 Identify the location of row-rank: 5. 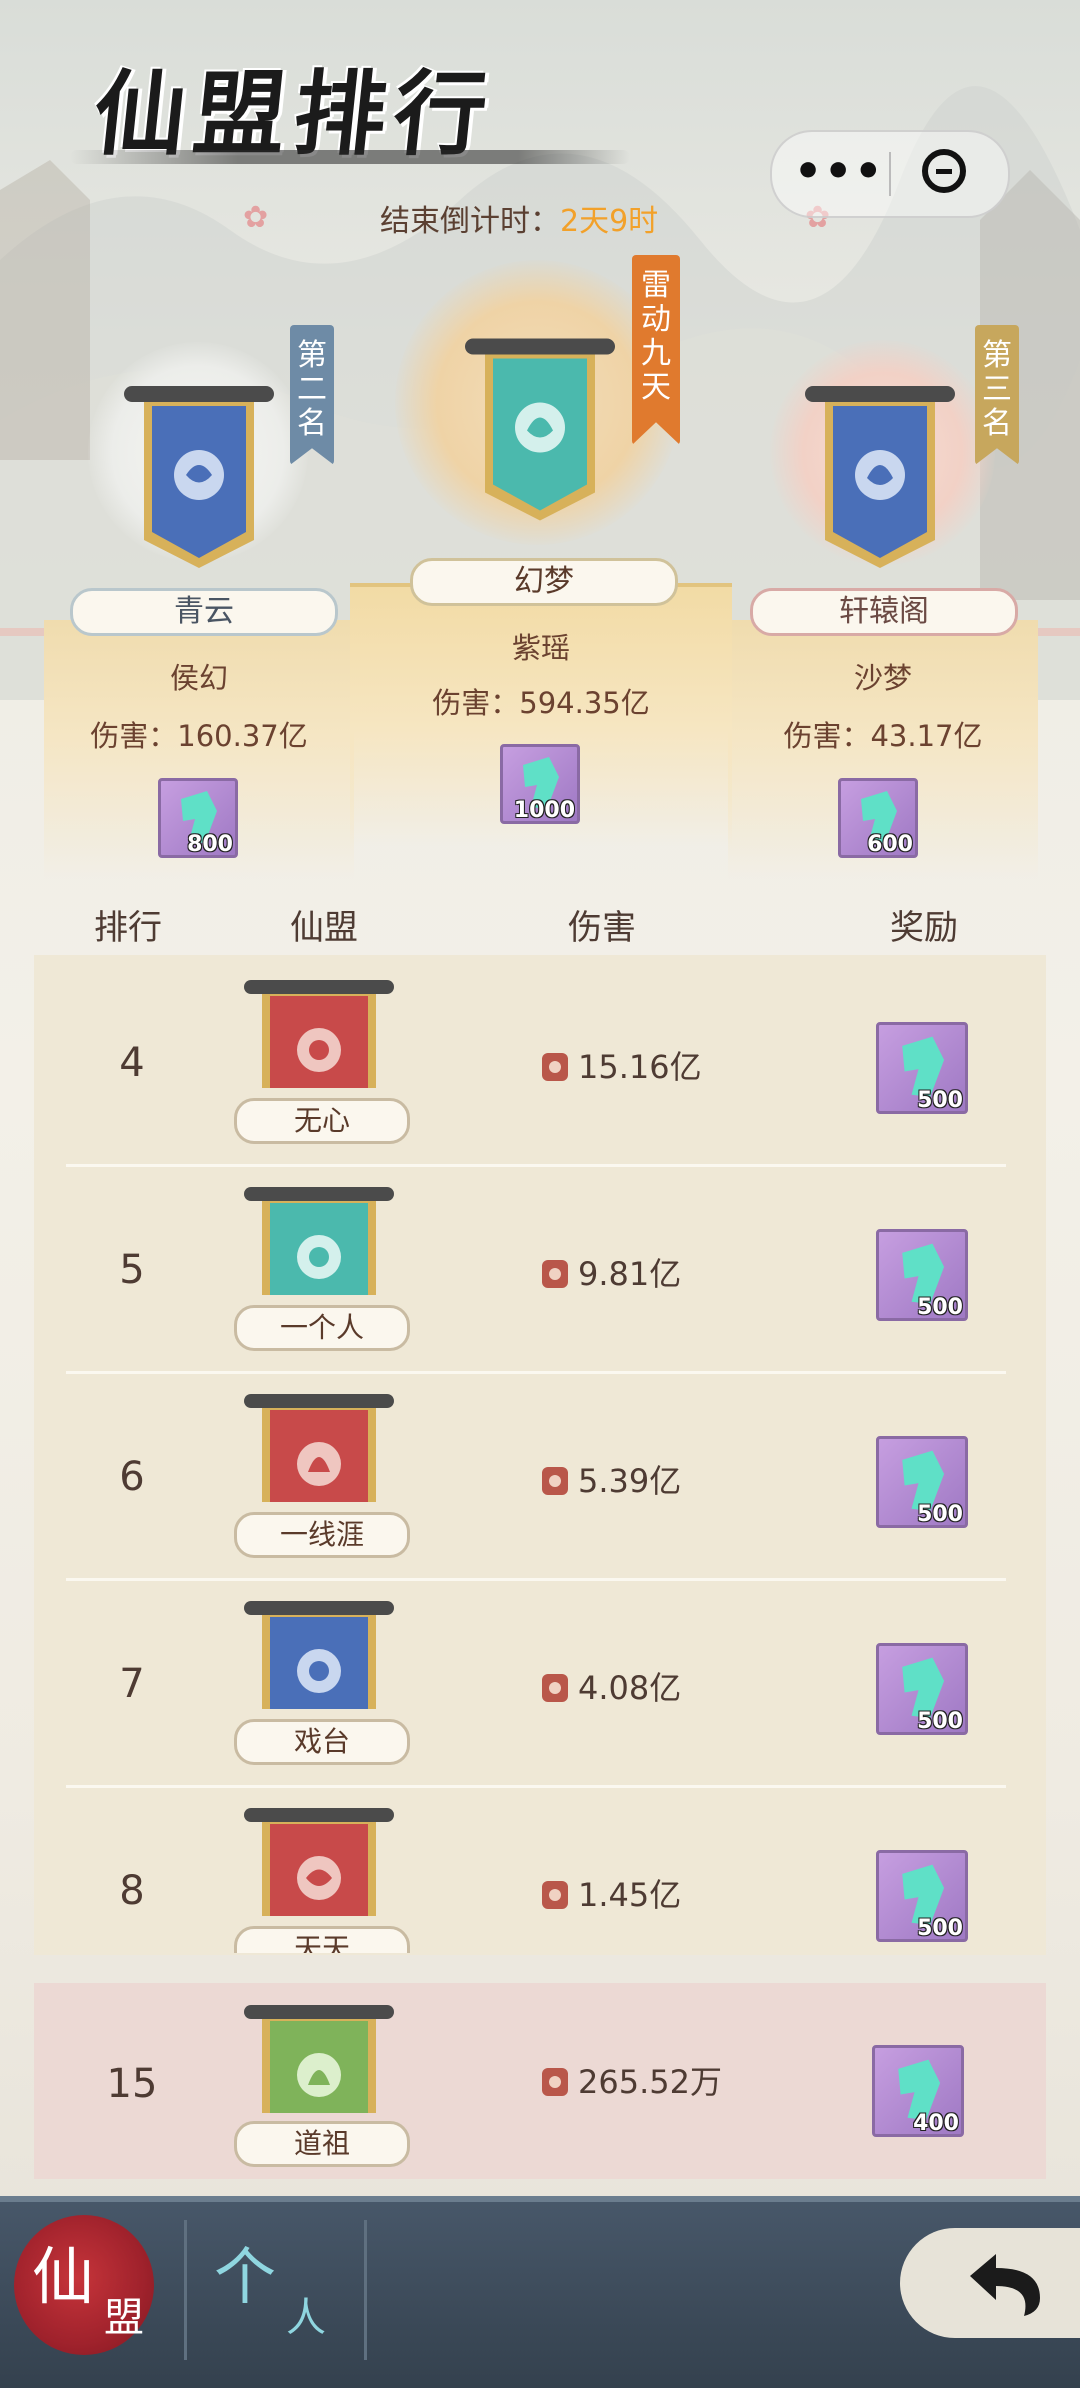
(132, 1270).